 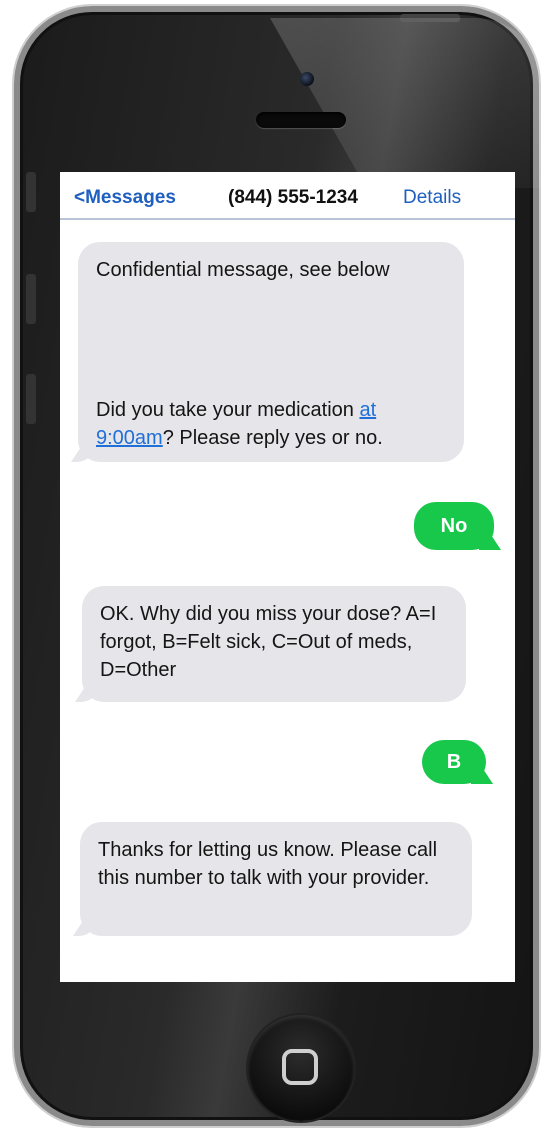 I want to click on power-button, so click(x=430, y=18).